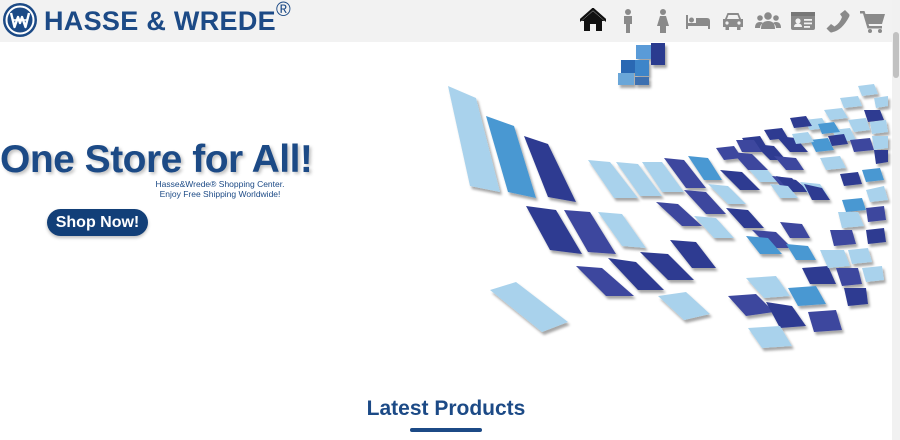 Image resolution: width=900 pixels, height=440 pixels. I want to click on phone-icon, so click(838, 21).